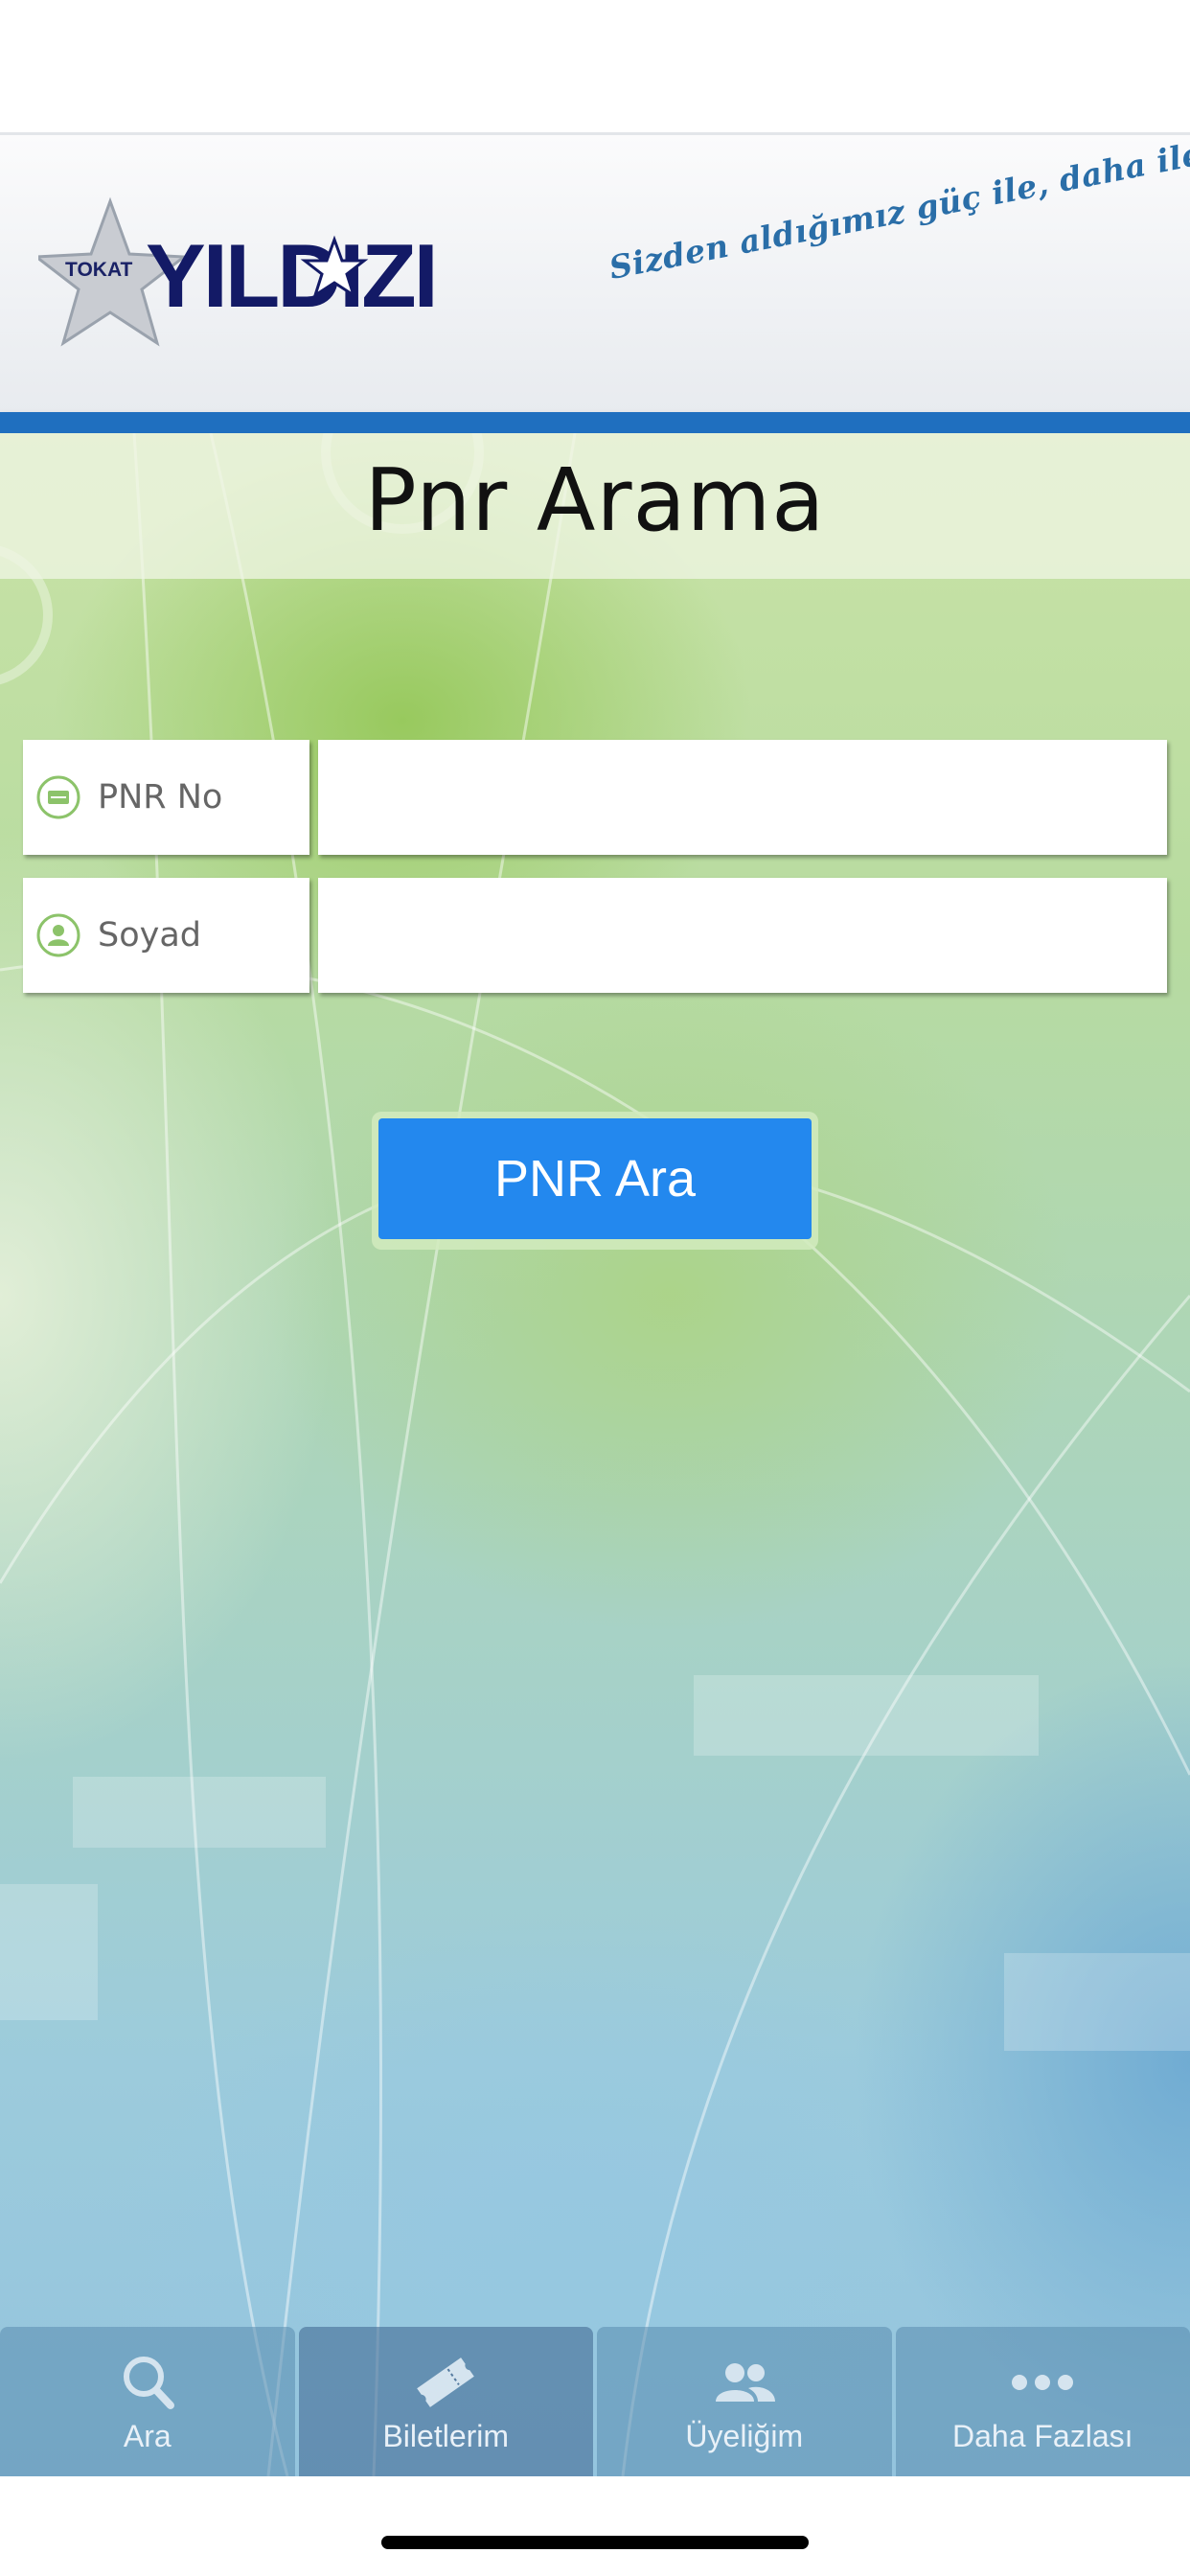 The image size is (1190, 2576). I want to click on surname-label: Soyad, so click(150, 935).